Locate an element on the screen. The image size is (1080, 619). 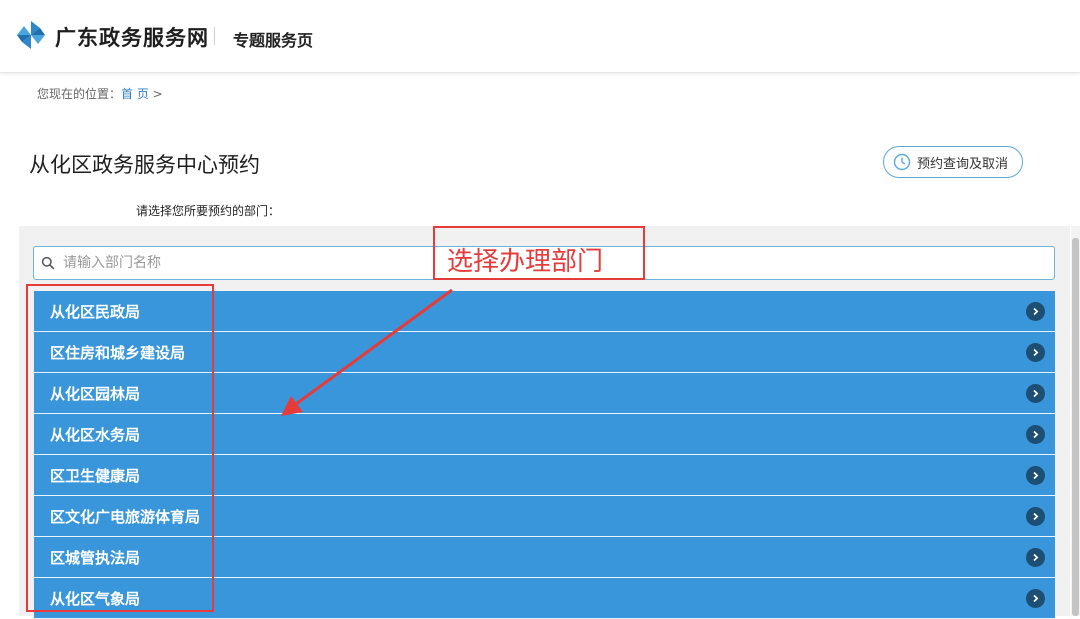
department-name: 从化区气象局 is located at coordinates (95, 598).